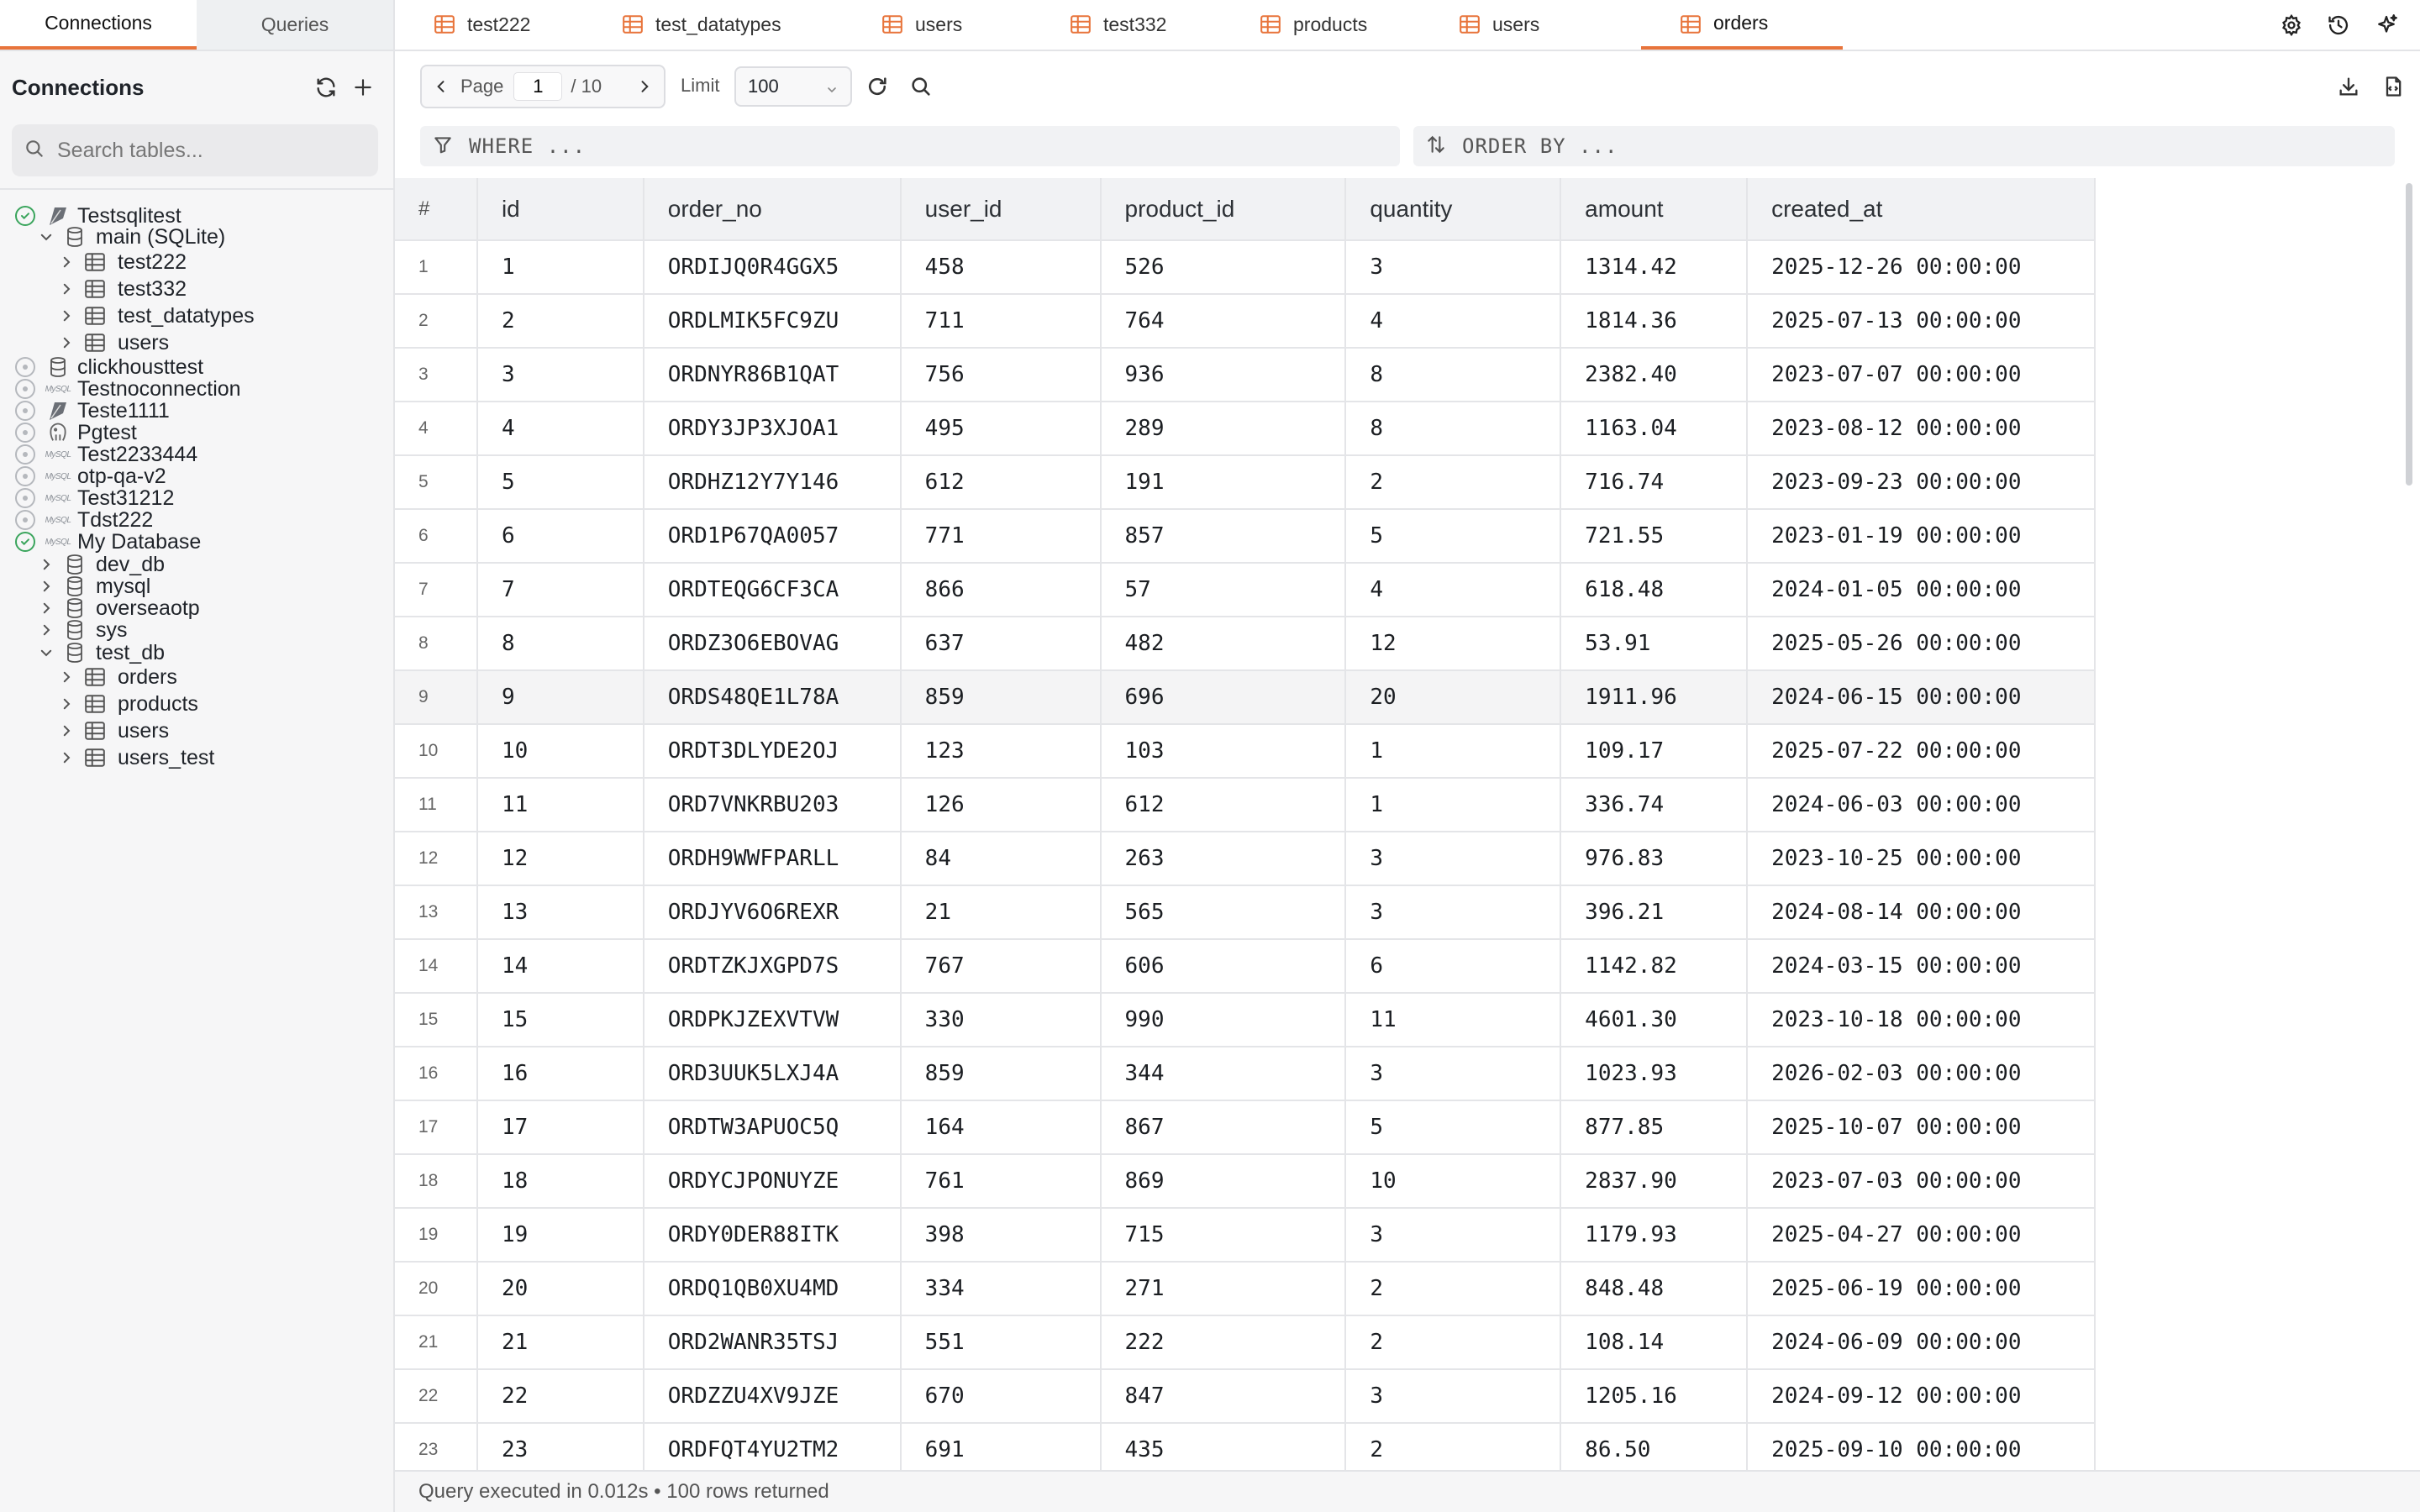 This screenshot has height=1512, width=2420. What do you see at coordinates (1654, 1127) in the screenshot?
I see `cell-amount: 877.85` at bounding box center [1654, 1127].